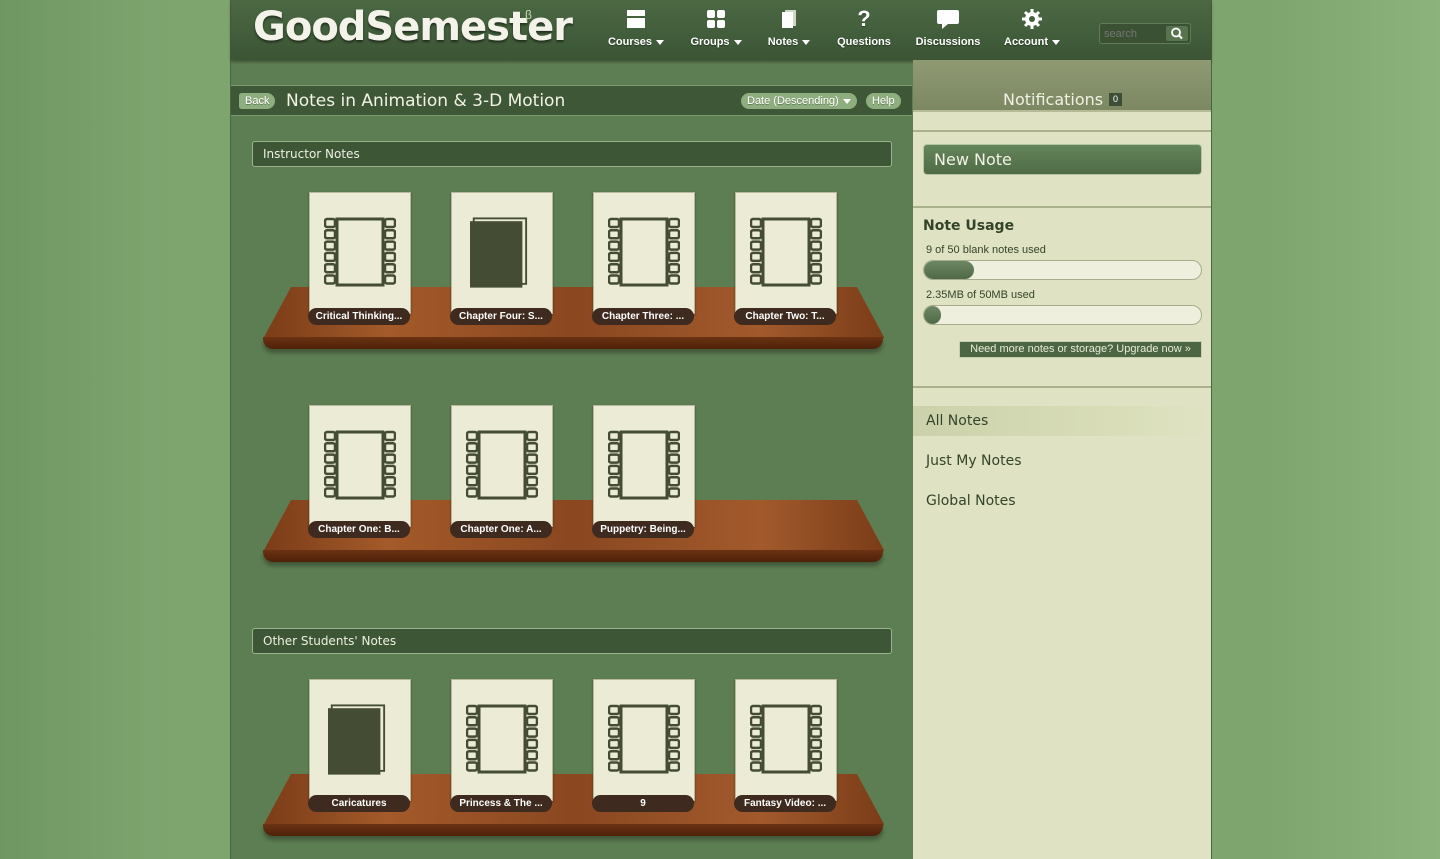 The width and height of the screenshot is (1440, 859). Describe the element at coordinates (572, 641) in the screenshot. I see `student-notes-header: Other Students' Notes` at that location.